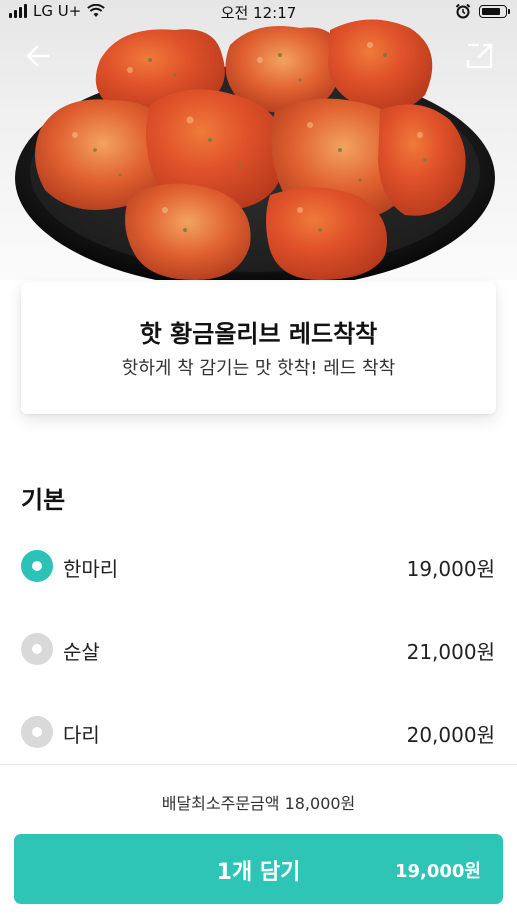 The image size is (517, 914). I want to click on option-label: 다리, so click(81, 735).